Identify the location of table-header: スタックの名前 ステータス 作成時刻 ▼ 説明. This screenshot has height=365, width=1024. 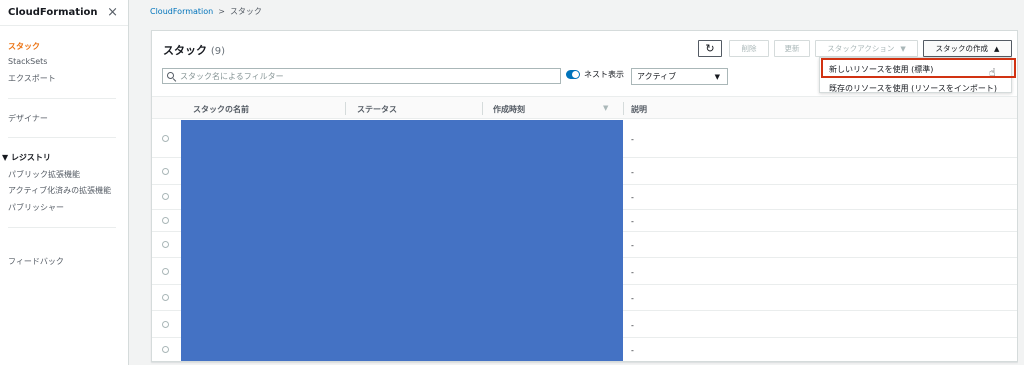
(584, 107).